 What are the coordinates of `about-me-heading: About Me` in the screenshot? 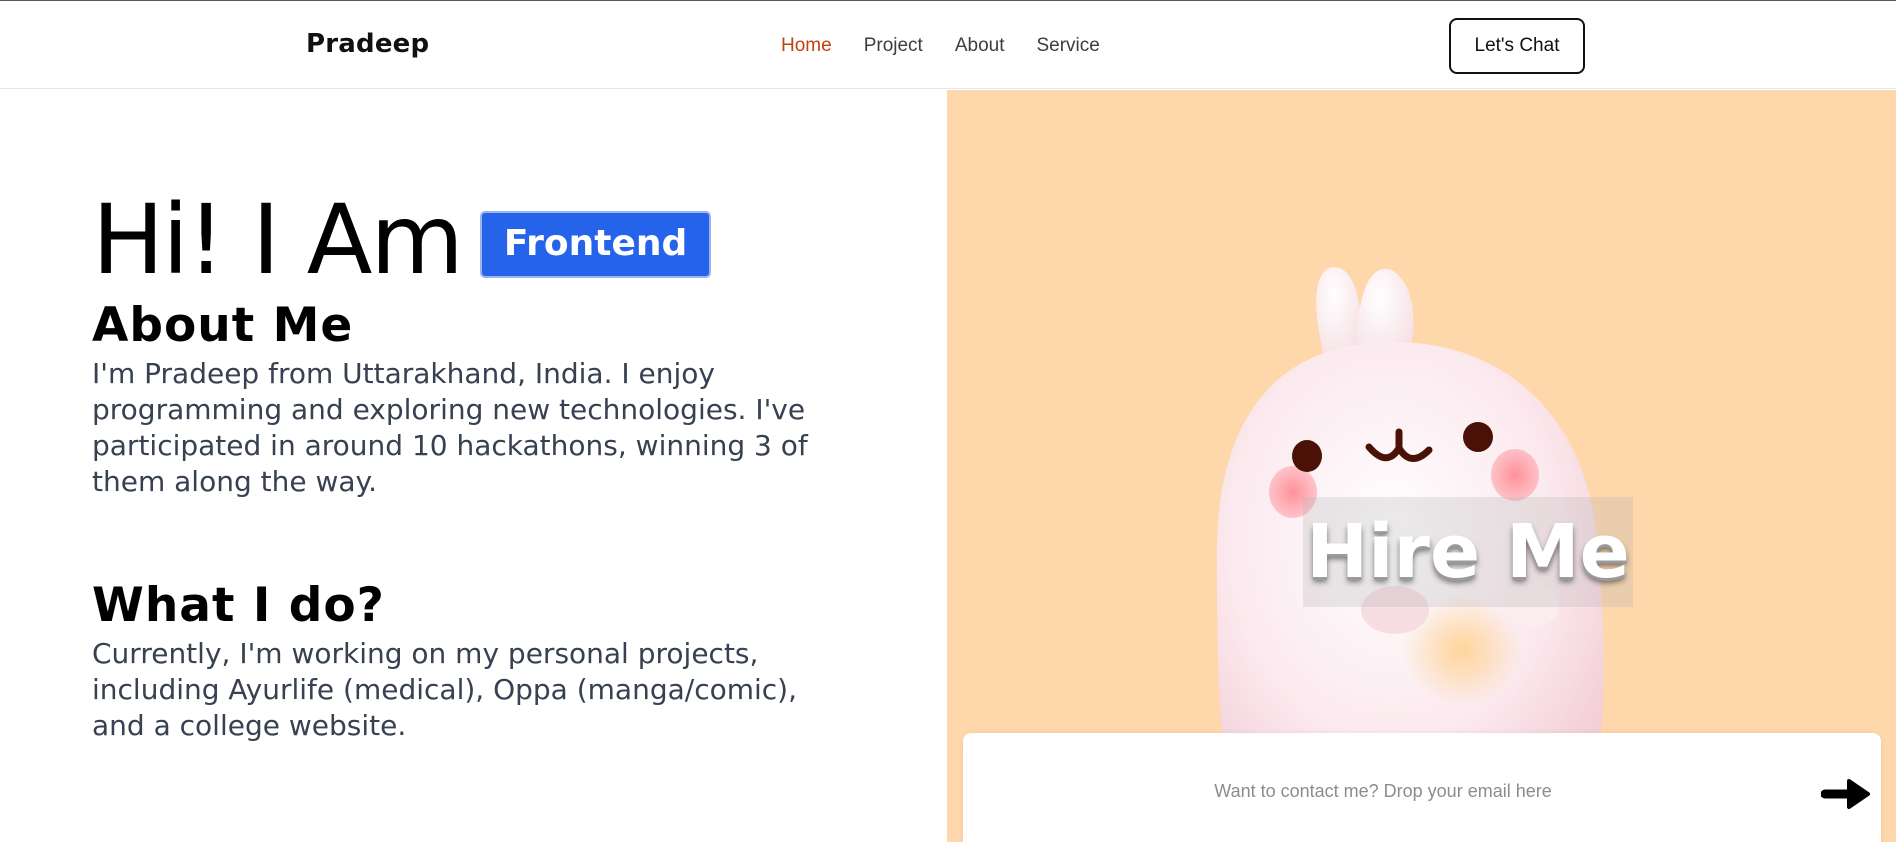 It's located at (223, 325).